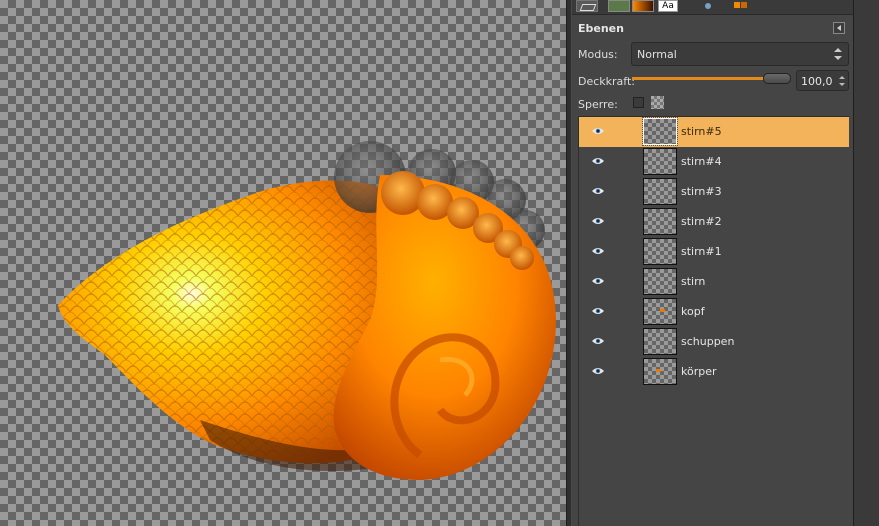 This screenshot has height=526, width=879. Describe the element at coordinates (839, 28) in the screenshot. I see `panel-menu-icon` at that location.